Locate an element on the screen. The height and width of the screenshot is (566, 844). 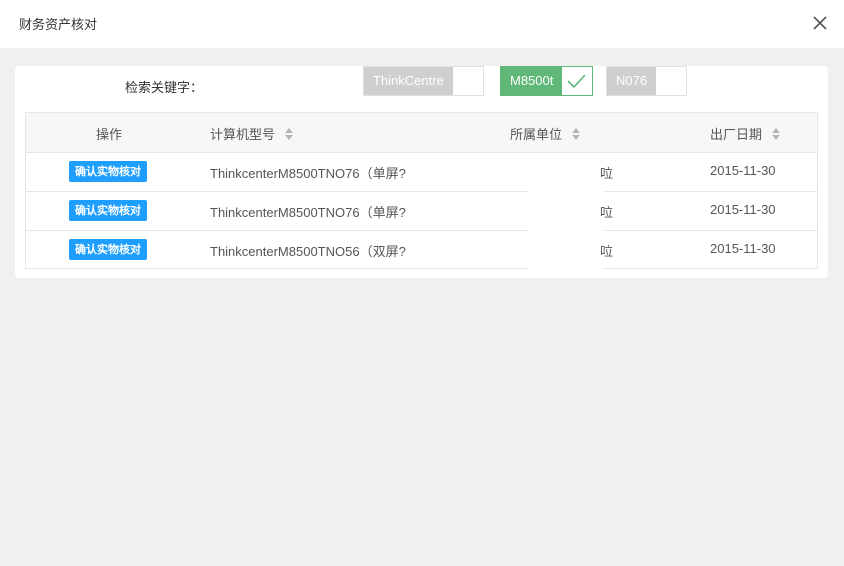
check-icon is located at coordinates (576, 81).